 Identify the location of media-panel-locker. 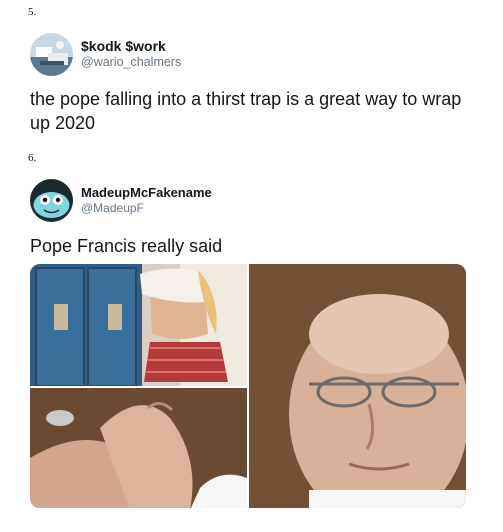
(138, 325).